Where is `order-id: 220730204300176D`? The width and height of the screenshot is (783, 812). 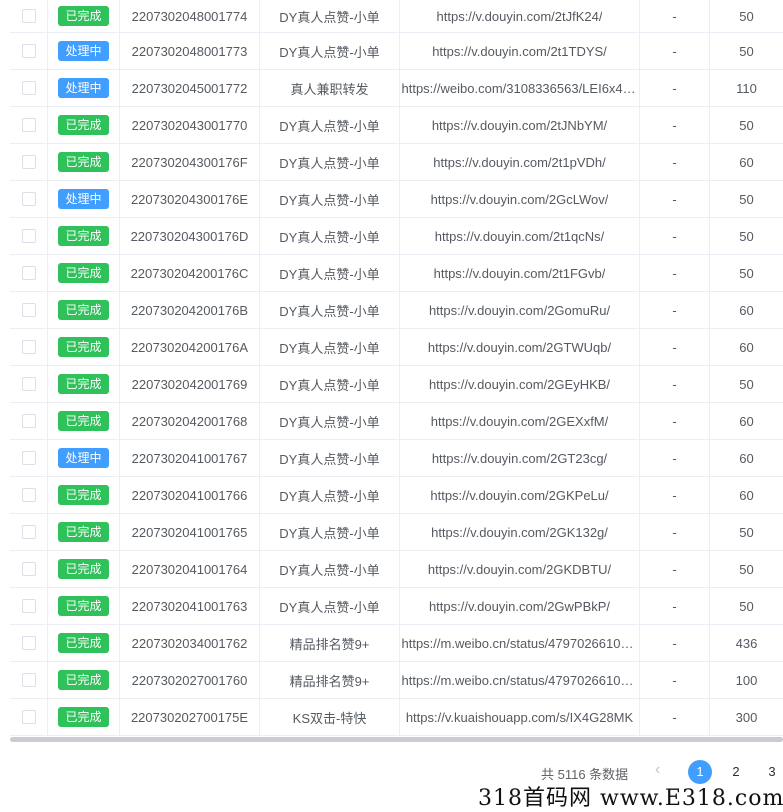 order-id: 220730204300176D is located at coordinates (190, 236).